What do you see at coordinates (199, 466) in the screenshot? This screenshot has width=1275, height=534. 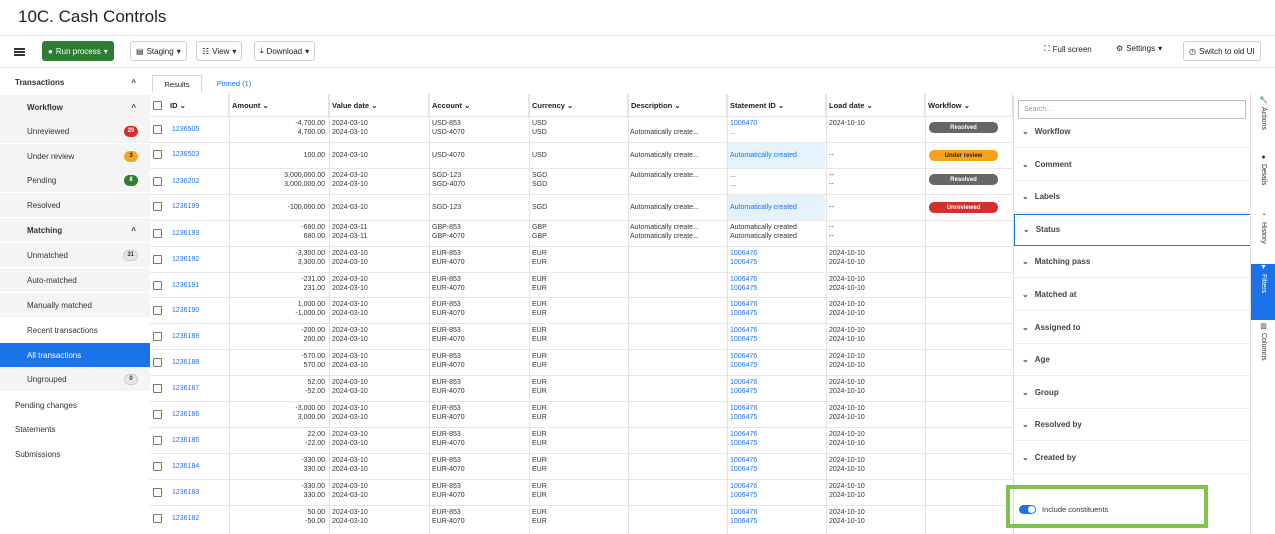 I see `transaction-id-link: 1236184` at bounding box center [199, 466].